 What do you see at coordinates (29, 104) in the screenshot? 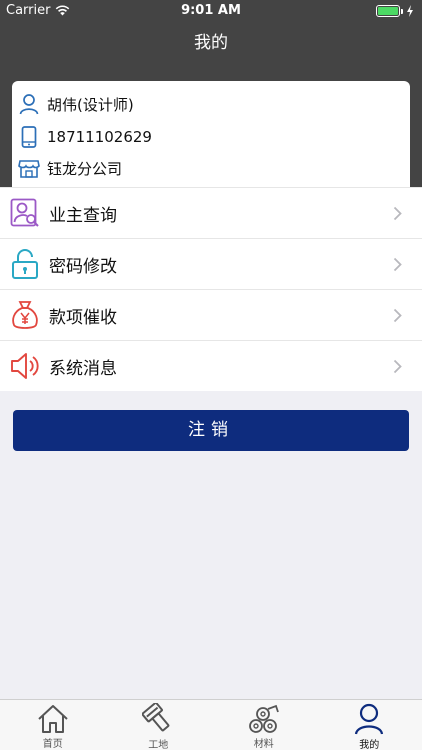
I see `user-icon` at bounding box center [29, 104].